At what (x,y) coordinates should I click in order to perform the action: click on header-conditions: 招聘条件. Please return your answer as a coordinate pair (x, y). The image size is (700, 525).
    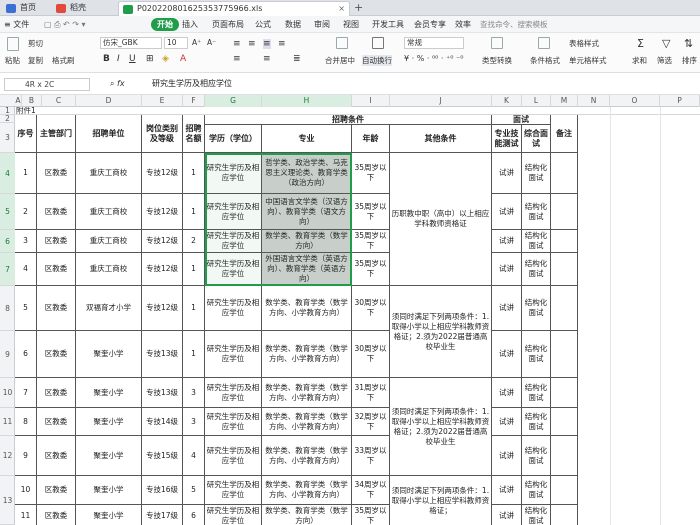
    Looking at the image, I should click on (348, 120).